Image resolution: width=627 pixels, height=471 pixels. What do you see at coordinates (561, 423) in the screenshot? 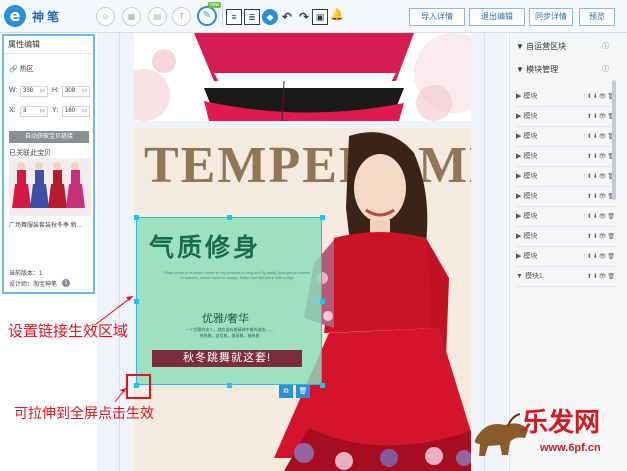
I see `watermark-text: 乐发网` at bounding box center [561, 423].